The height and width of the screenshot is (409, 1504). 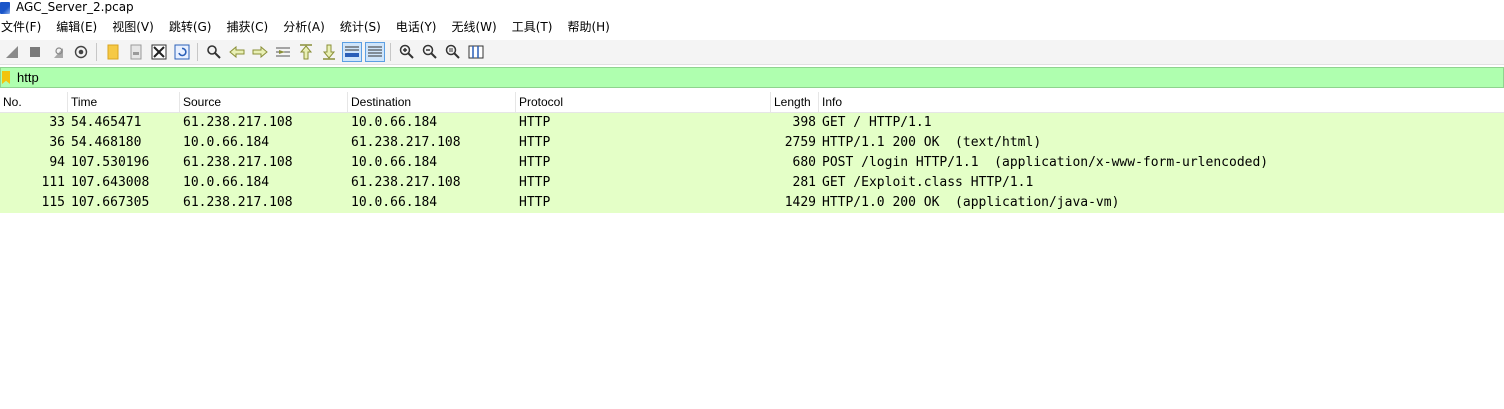 I want to click on column-header-info: Info, so click(x=1161, y=102).